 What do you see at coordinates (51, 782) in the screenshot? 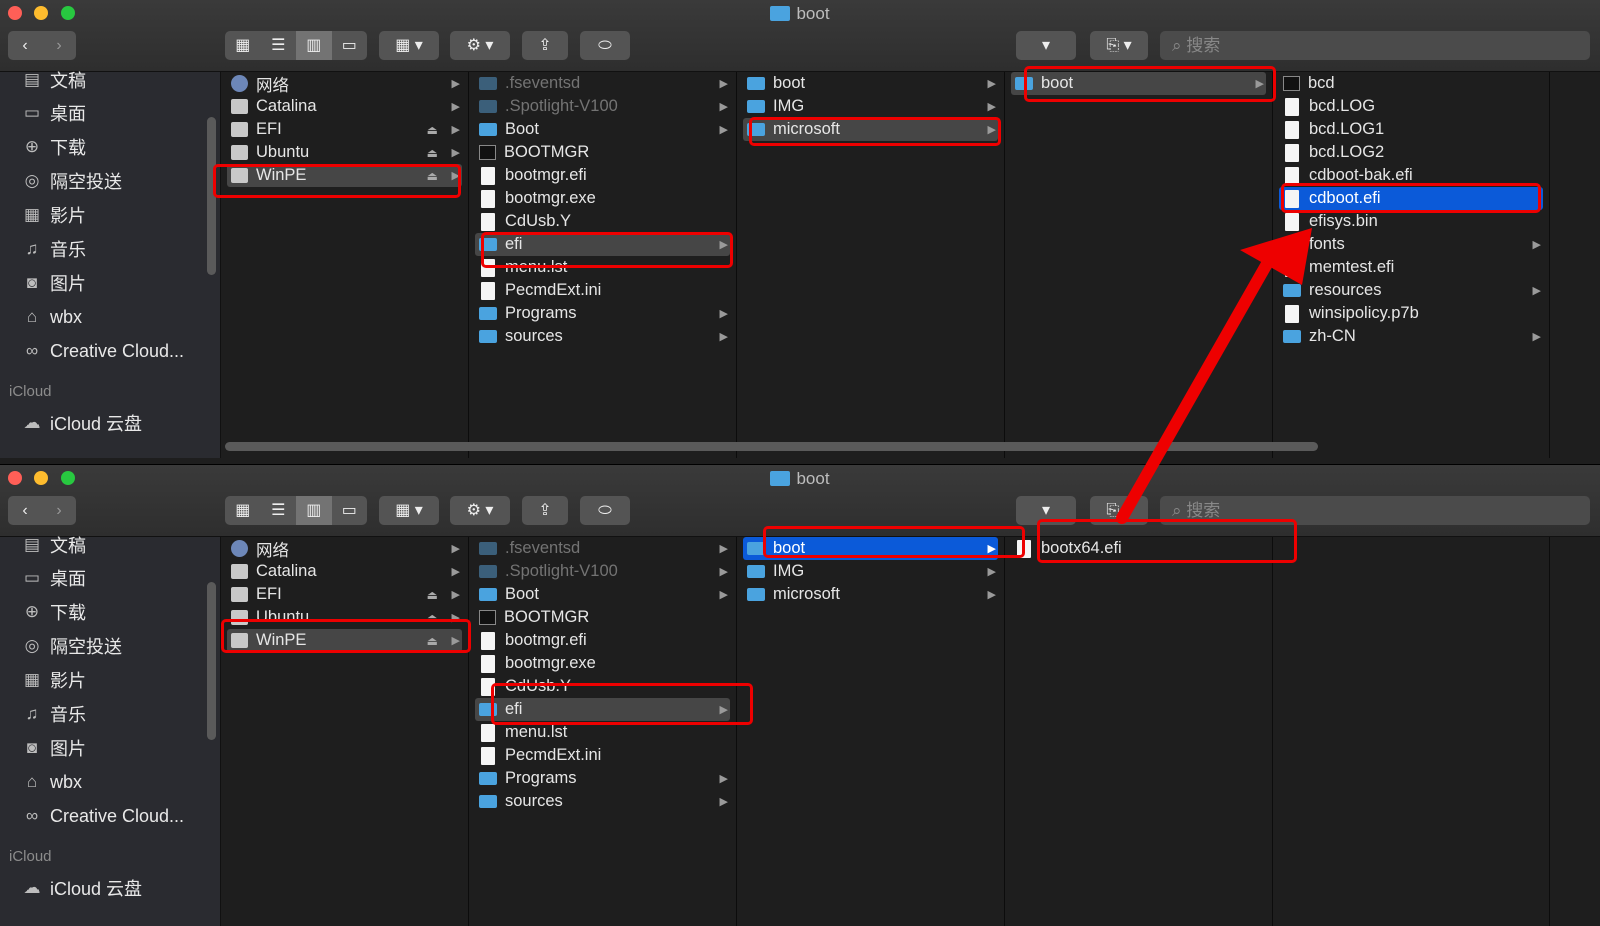
I see `sidebar-item-home: ⌂ wbx` at bounding box center [51, 782].